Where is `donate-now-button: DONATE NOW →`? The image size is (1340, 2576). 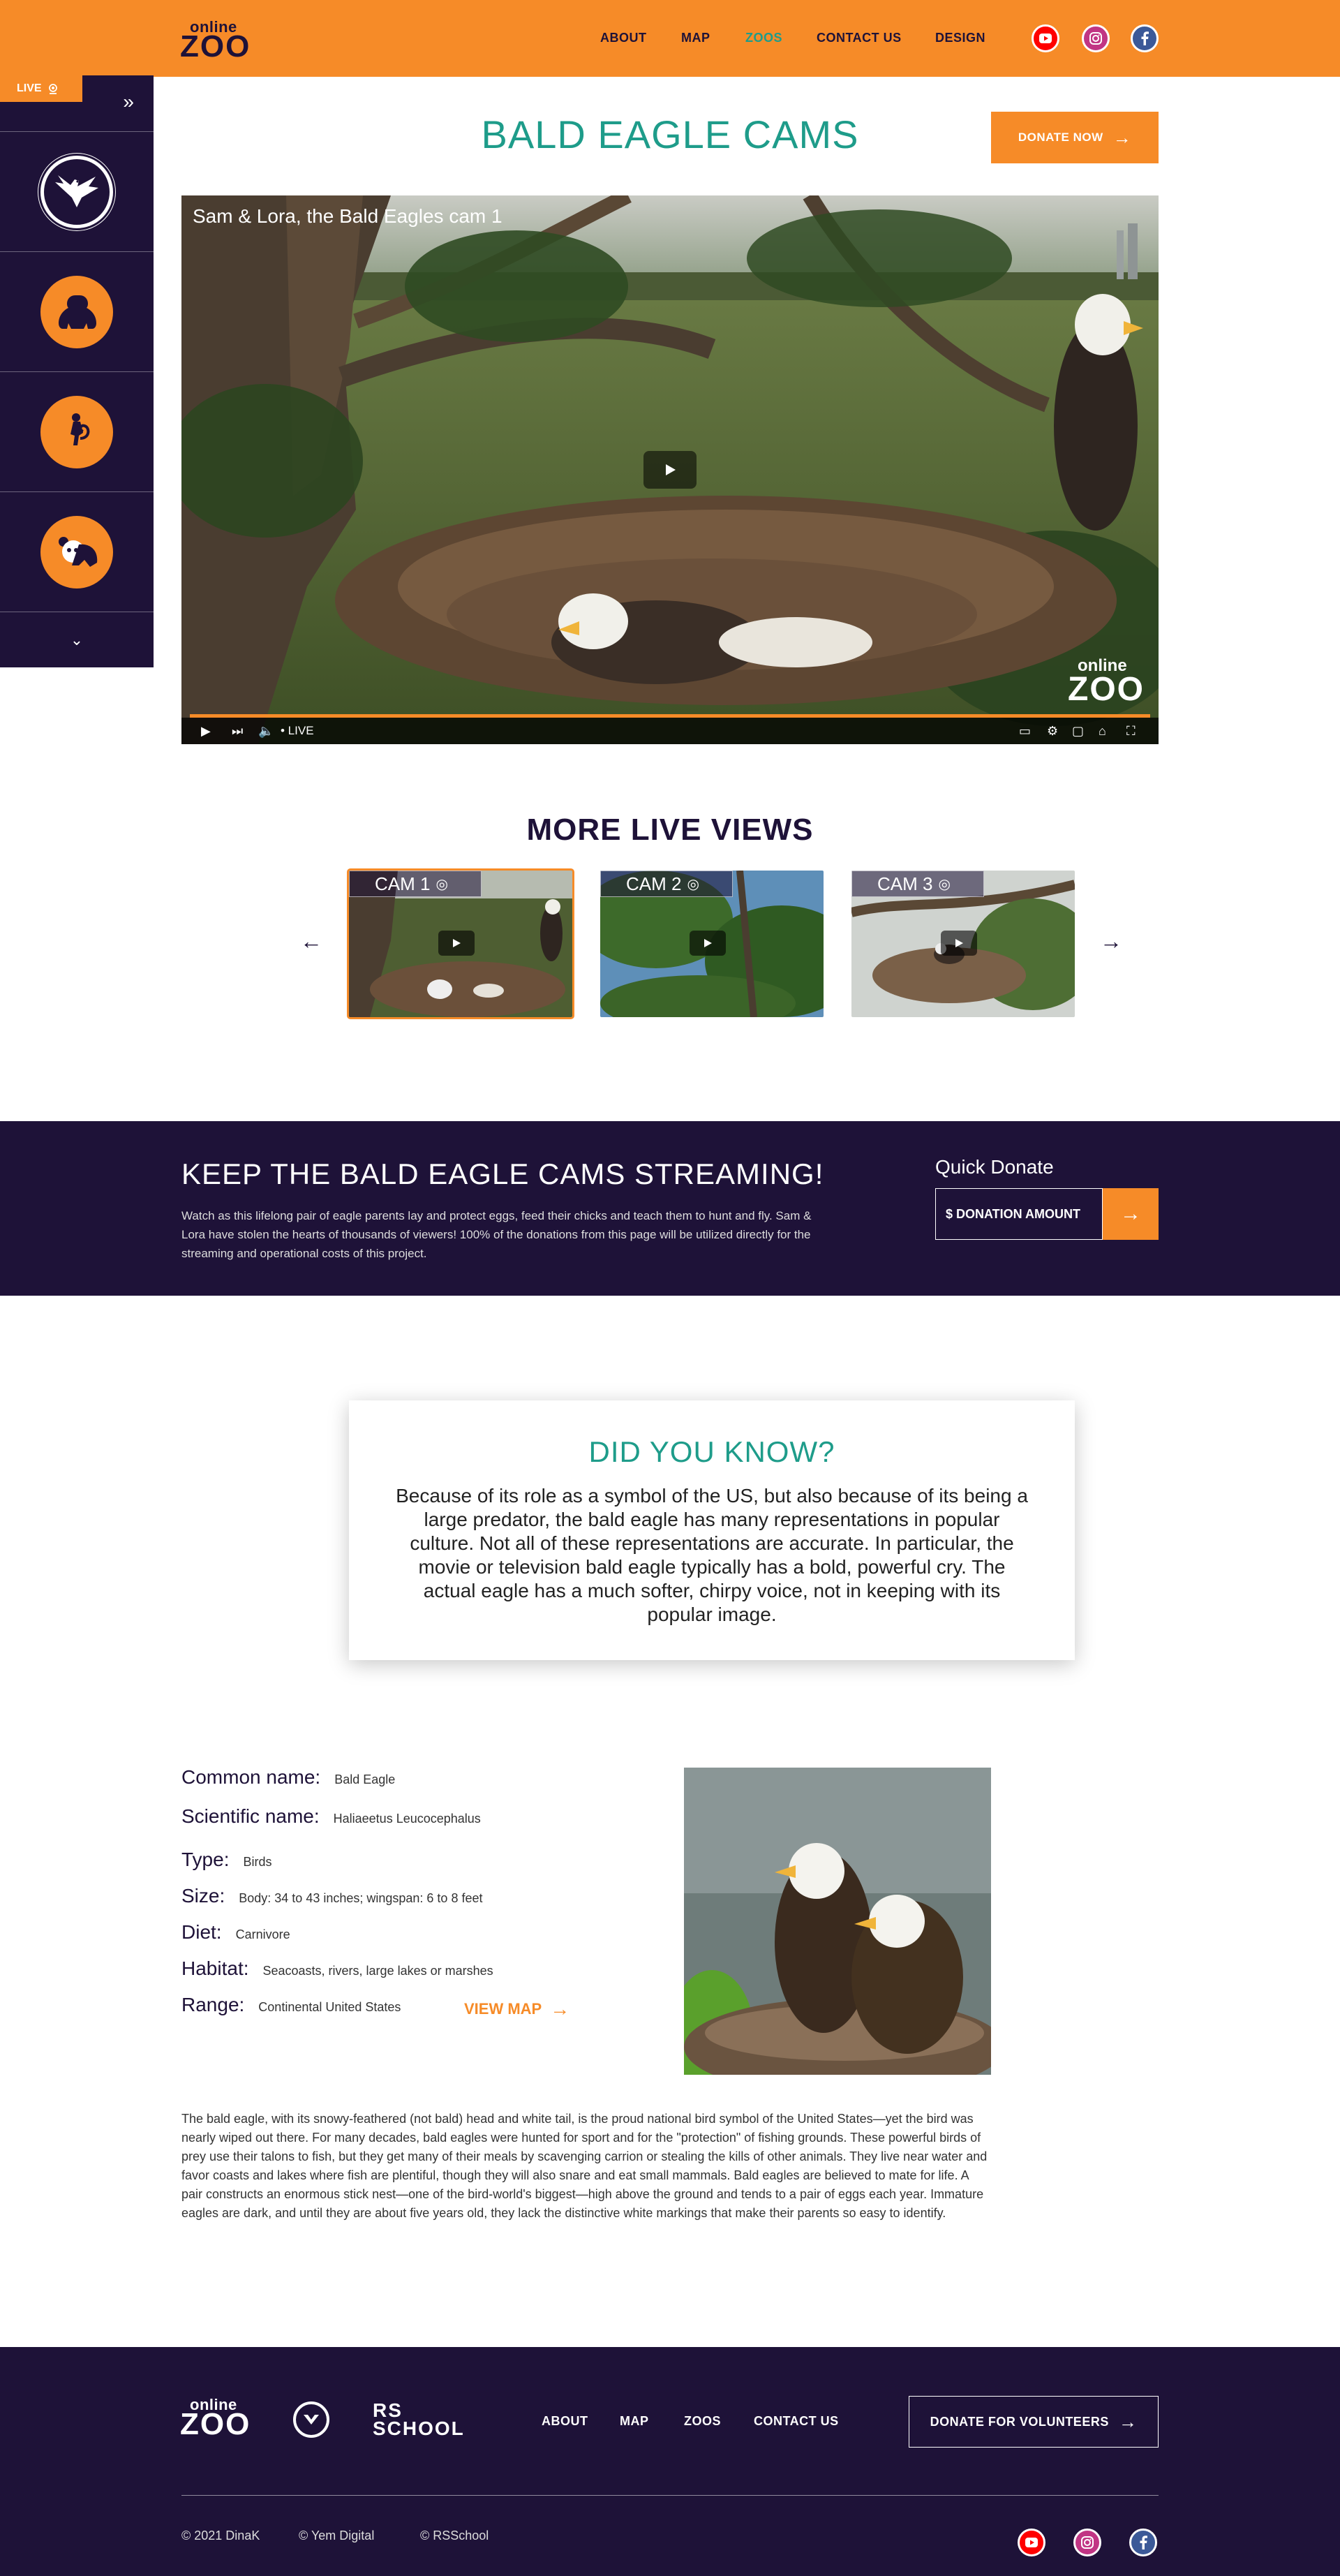 donate-now-button: DONATE NOW → is located at coordinates (1075, 137).